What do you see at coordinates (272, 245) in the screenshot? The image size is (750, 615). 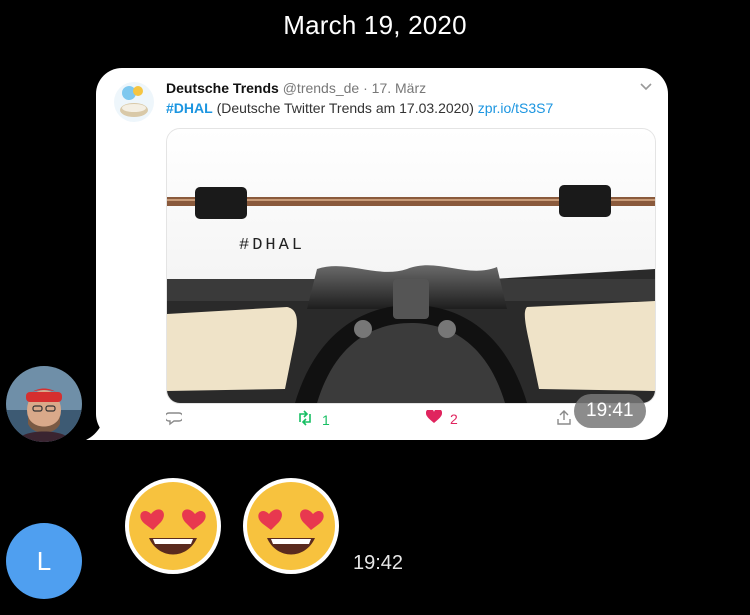 I see `media-typed-text: #DHAL` at bounding box center [272, 245].